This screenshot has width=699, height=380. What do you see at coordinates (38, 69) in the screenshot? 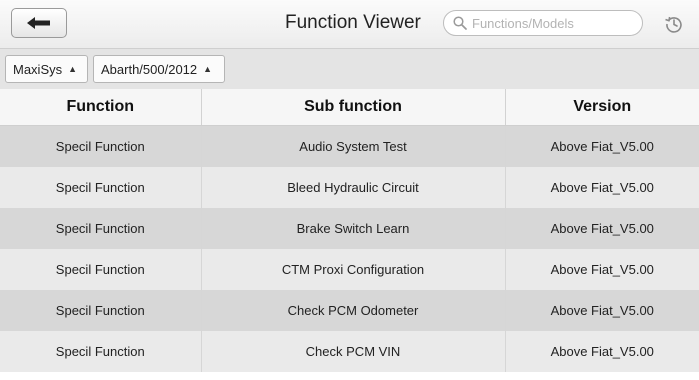
I see `system-dropdown-label: MaxiSys` at bounding box center [38, 69].